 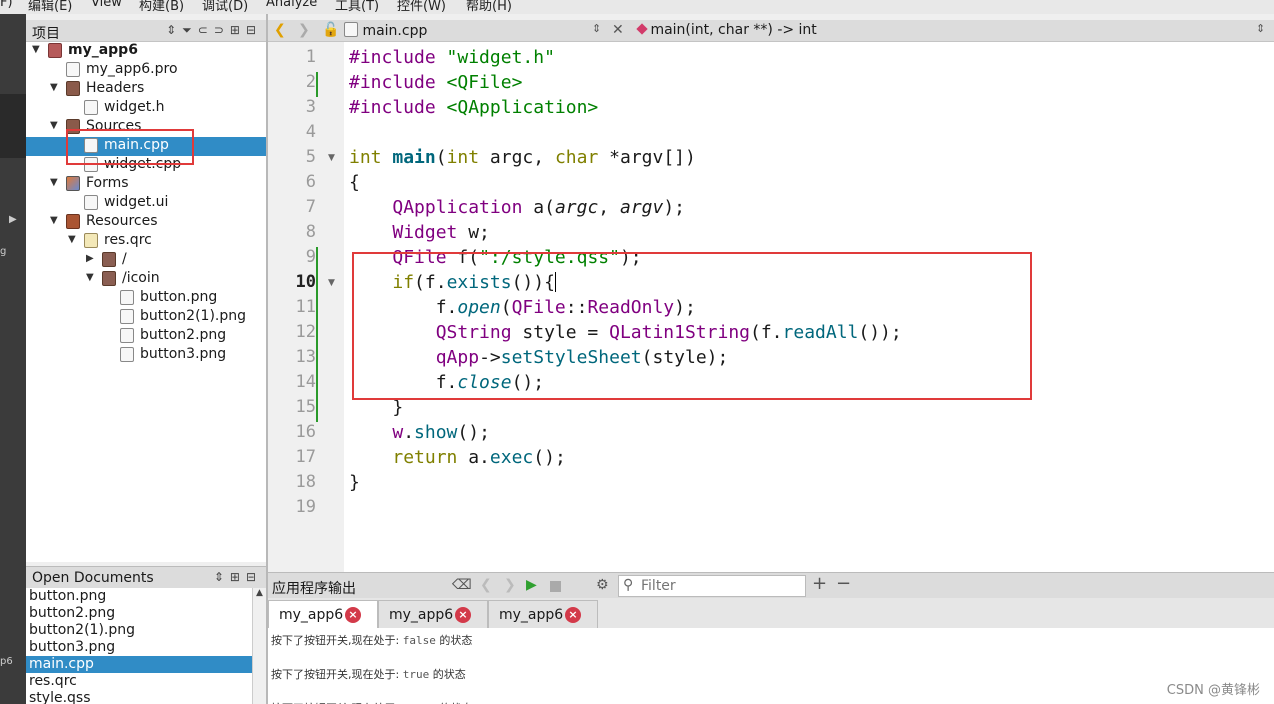 I want to click on tree-item-label: button2.png, so click(x=183, y=335).